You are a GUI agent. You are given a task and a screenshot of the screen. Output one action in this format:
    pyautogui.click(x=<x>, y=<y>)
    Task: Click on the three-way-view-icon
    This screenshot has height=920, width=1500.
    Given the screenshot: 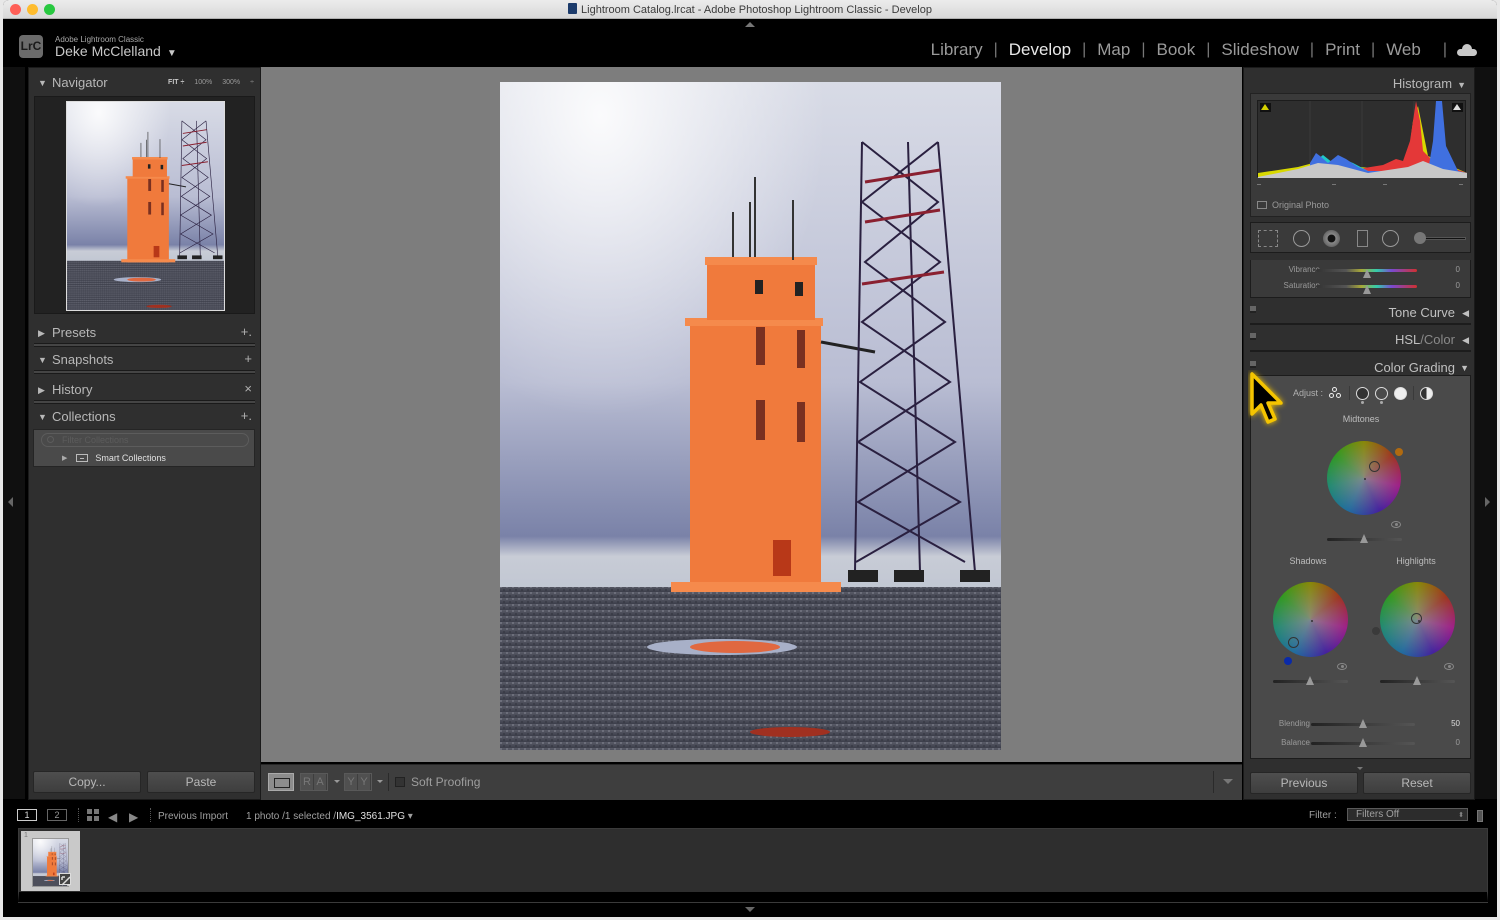 What is the action you would take?
    pyautogui.click(x=1336, y=393)
    